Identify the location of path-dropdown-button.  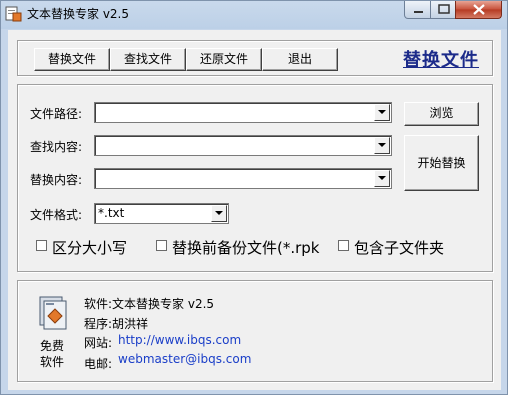
(382, 112).